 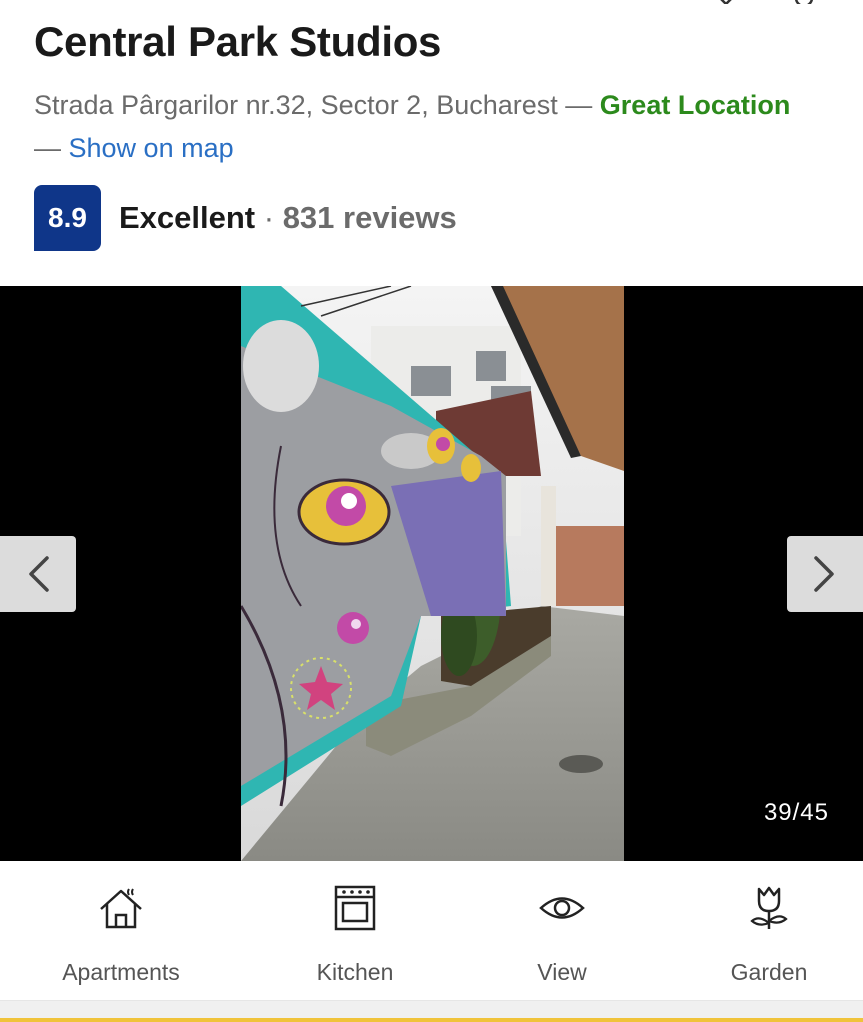 I want to click on rating-text: Excellent · 831 reviews, so click(x=288, y=218).